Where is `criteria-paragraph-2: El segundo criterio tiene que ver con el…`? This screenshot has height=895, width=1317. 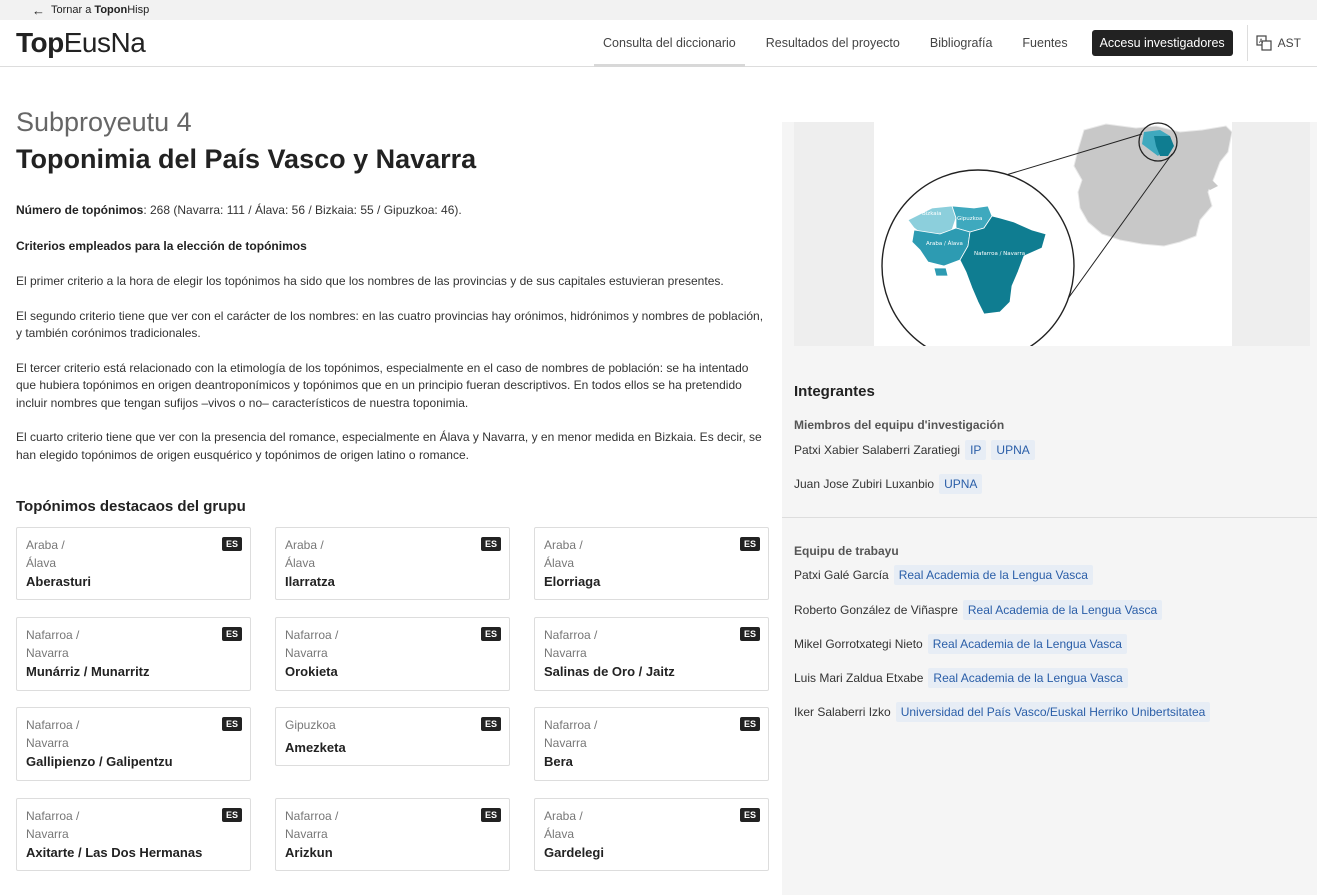
criteria-paragraph-2: El segundo criterio tiene que ver con el… is located at coordinates (390, 324).